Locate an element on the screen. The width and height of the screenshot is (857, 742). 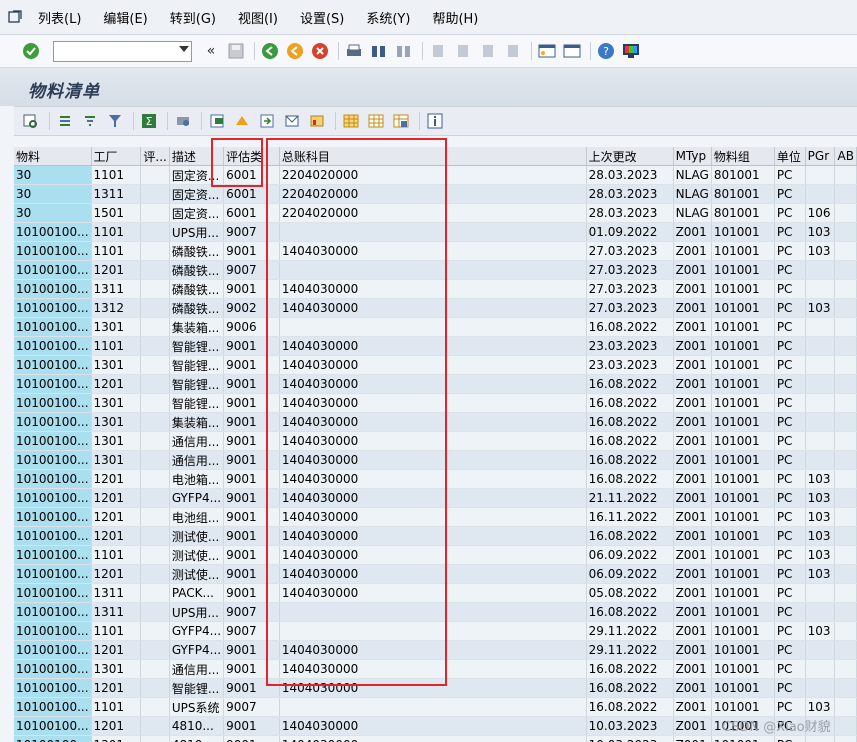
table-cell: 6001 is located at coordinates (251, 175).